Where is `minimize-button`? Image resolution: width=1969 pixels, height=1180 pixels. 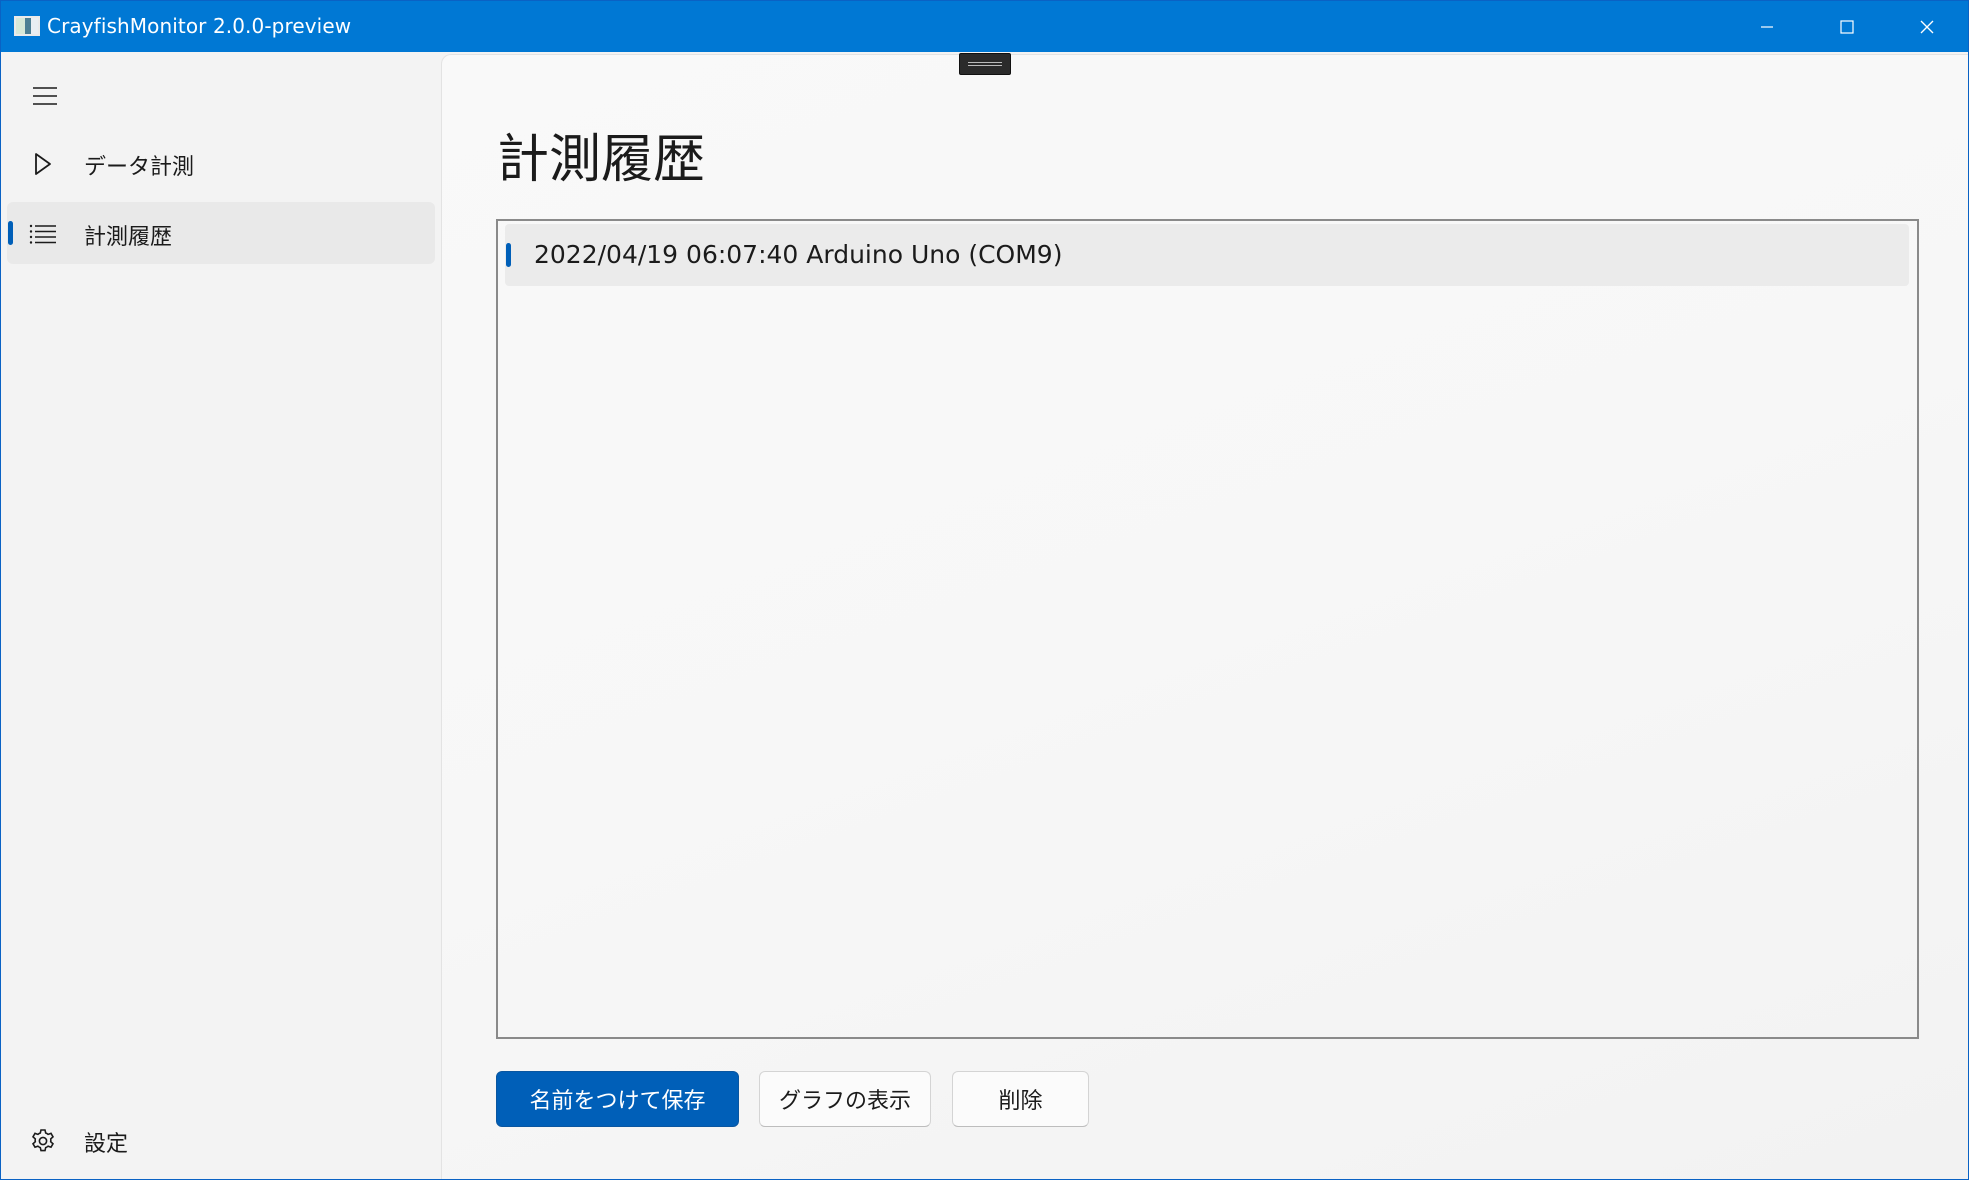 minimize-button is located at coordinates (1767, 26).